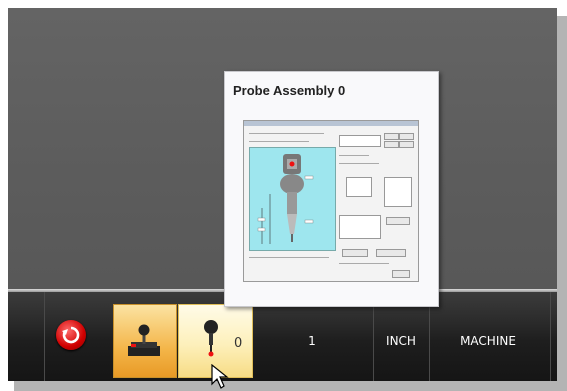  Describe the element at coordinates (238, 343) in the screenshot. I see `probe-value: 0` at that location.